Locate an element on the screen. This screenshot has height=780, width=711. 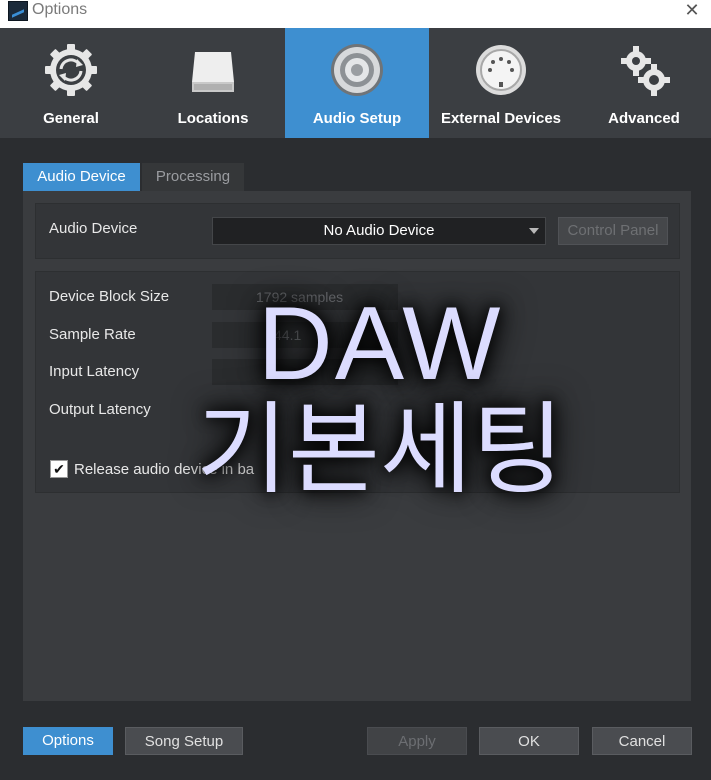
block-size-field: 1792 samples is located at coordinates (305, 297).